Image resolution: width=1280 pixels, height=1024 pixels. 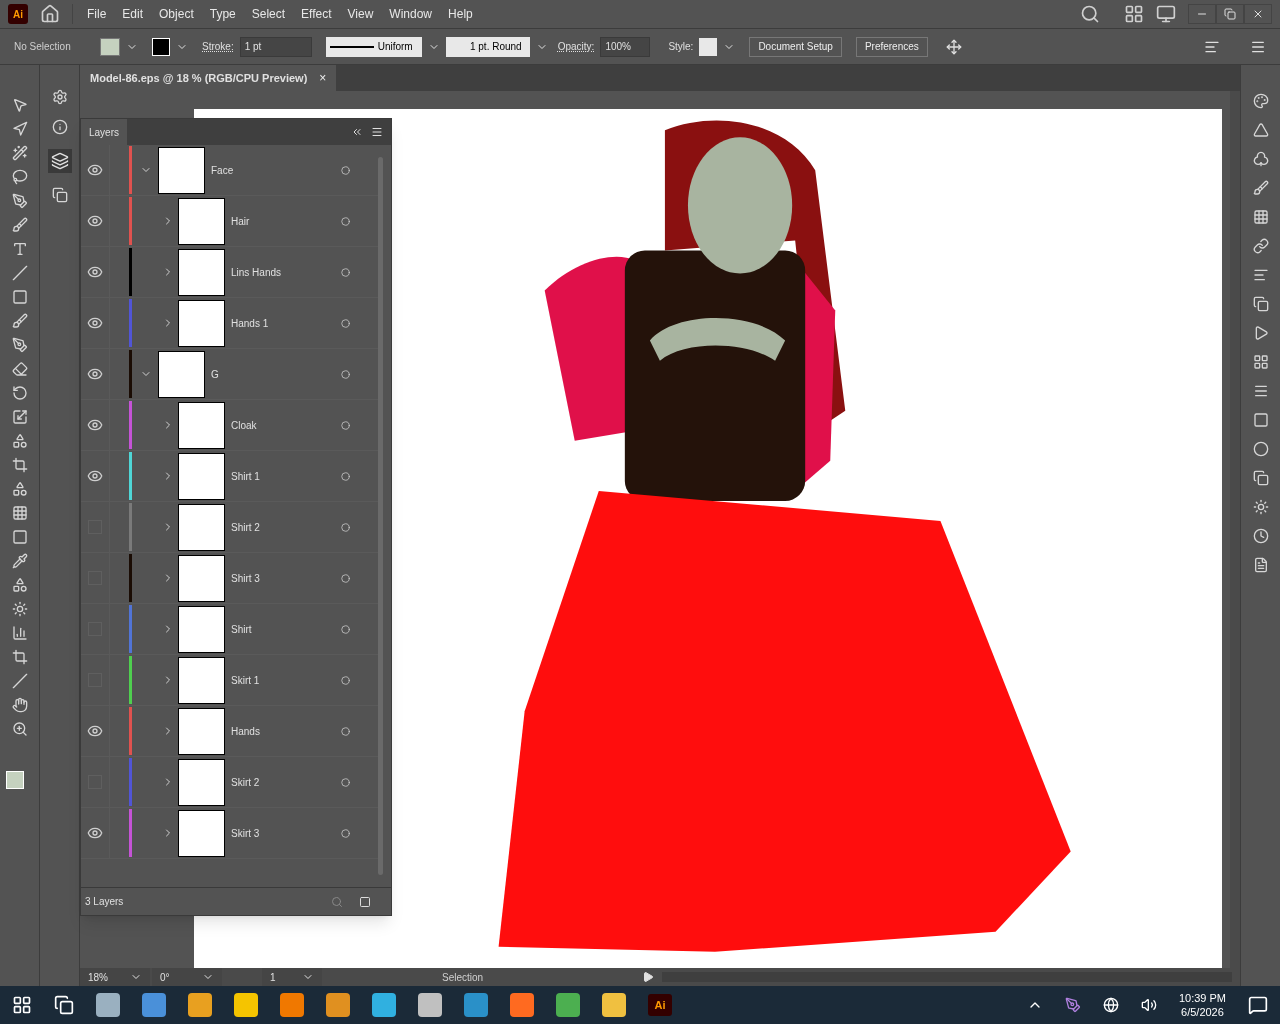 I want to click on artboard-value: 1, so click(x=273, y=977).